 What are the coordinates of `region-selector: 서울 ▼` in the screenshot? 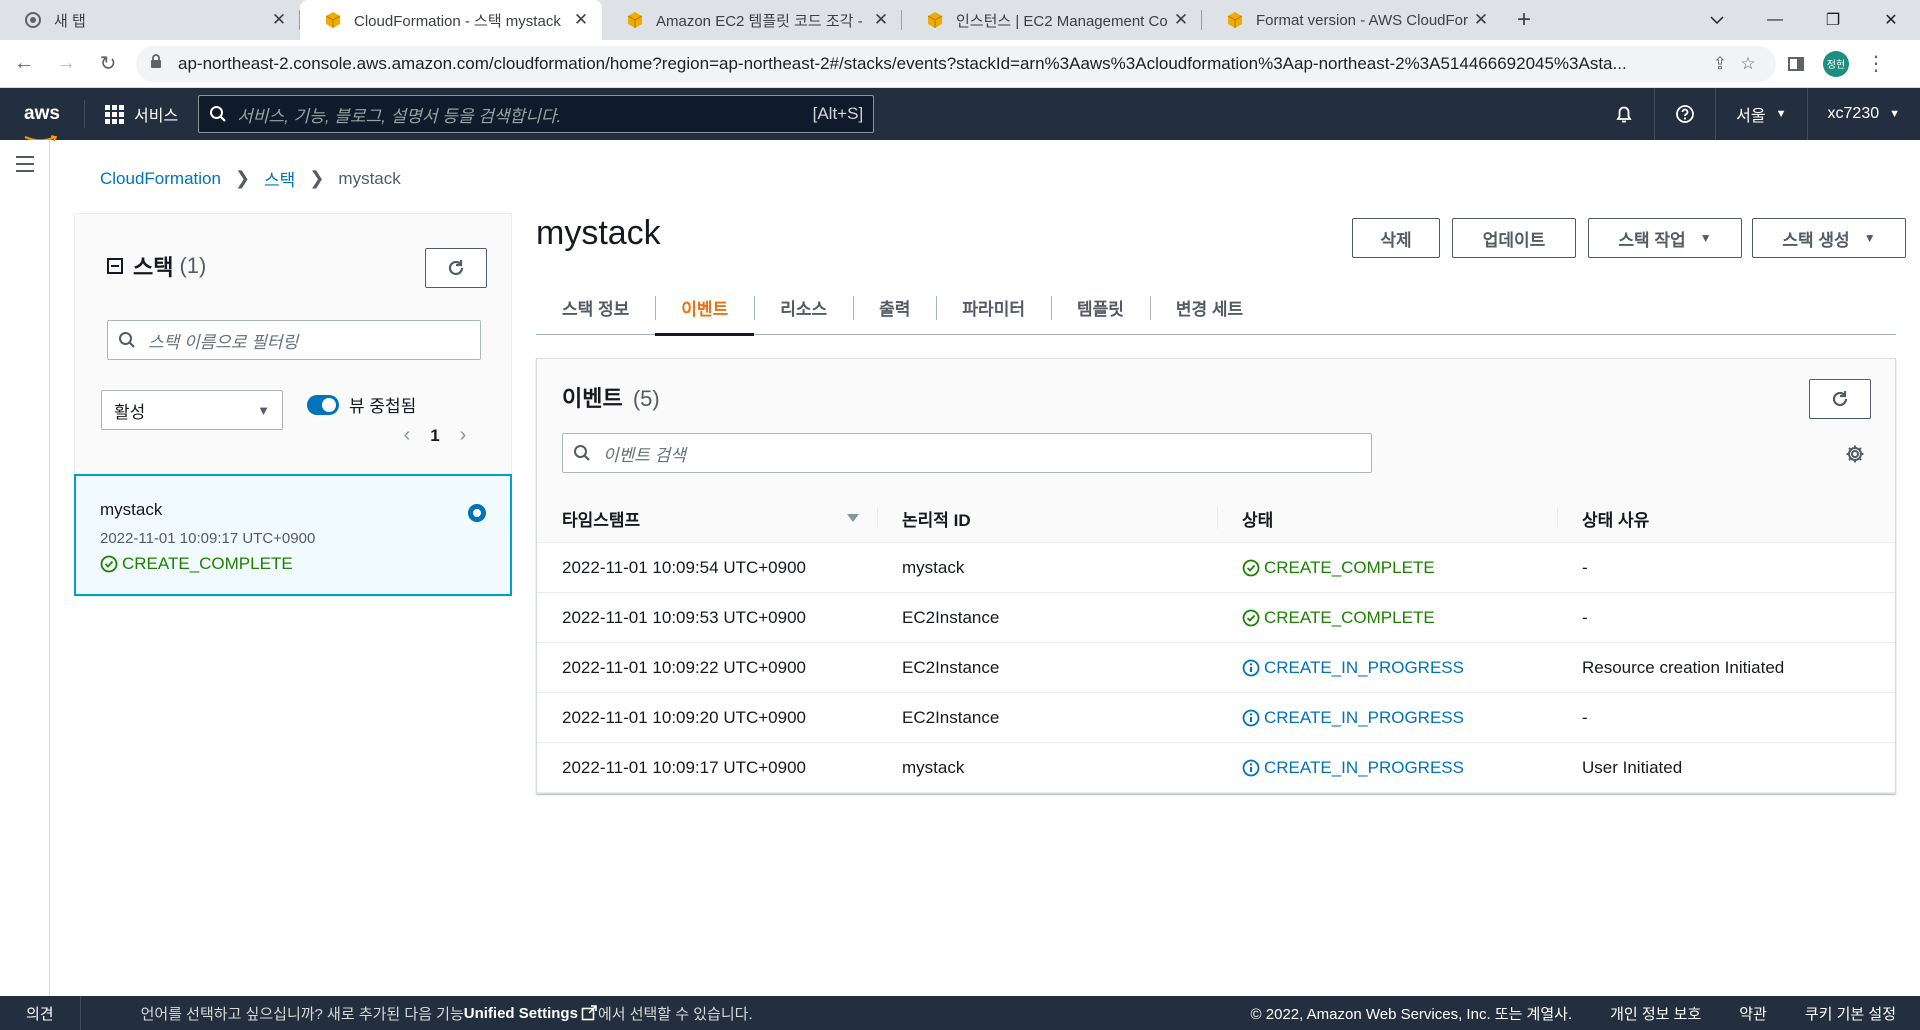 It's located at (1760, 114).